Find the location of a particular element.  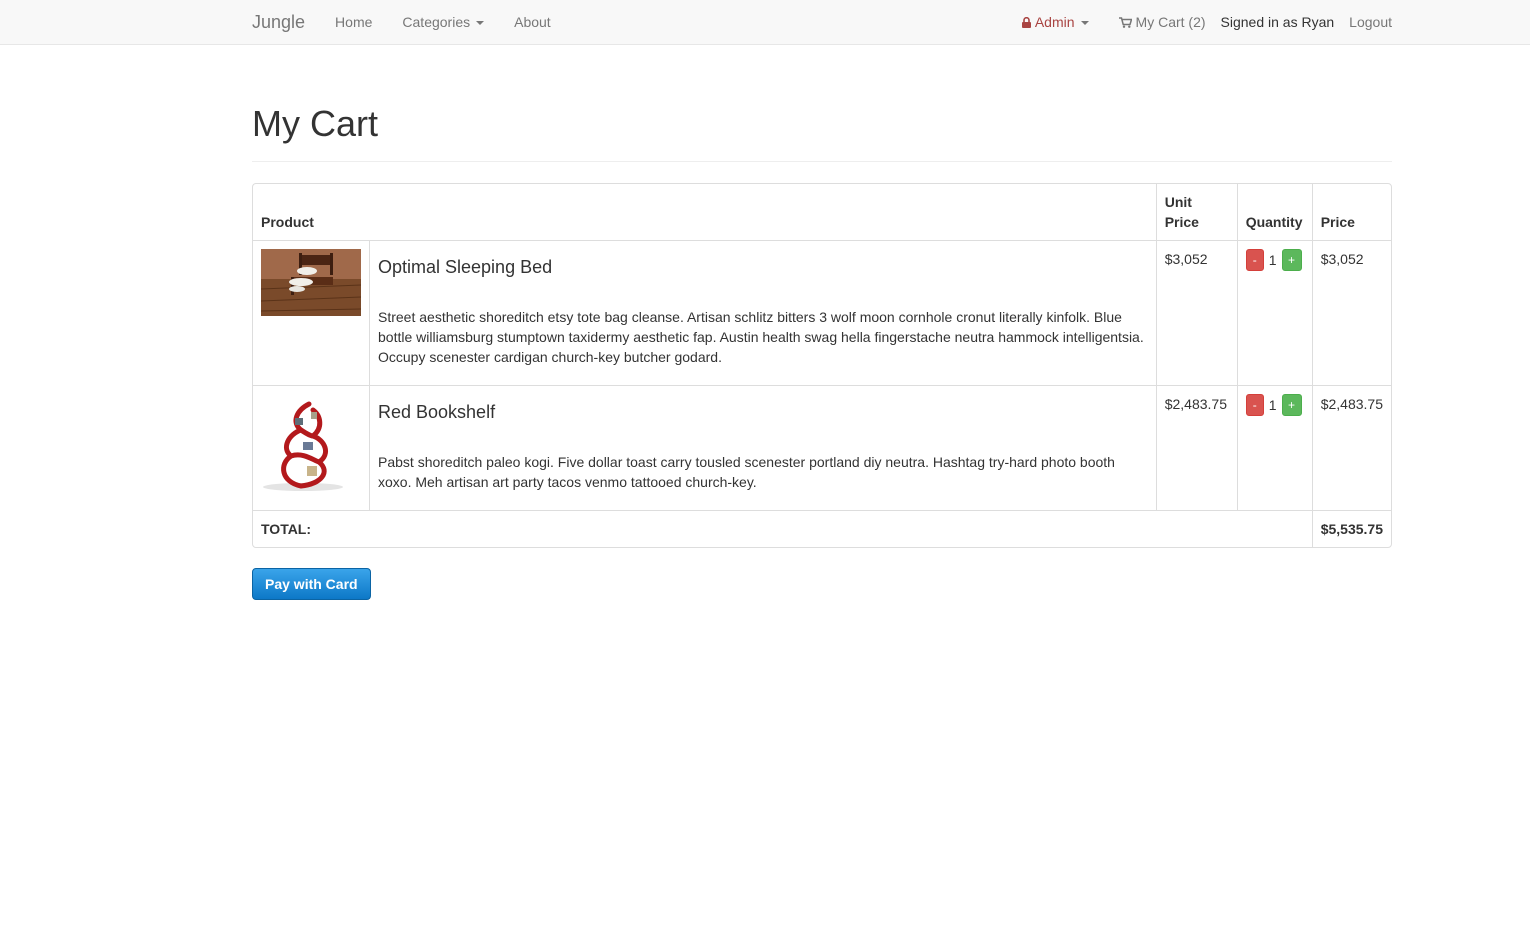

table-header-row: Product Unit Price Quantity Price is located at coordinates (822, 212).